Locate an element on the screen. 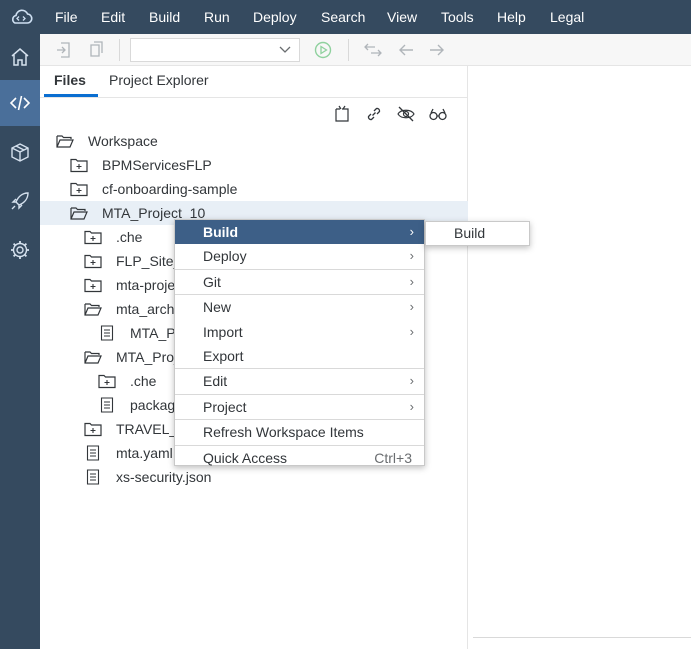 The height and width of the screenshot is (649, 691). menu-item-refresh-workspace-items: Refresh Workspace Items is located at coordinates (299, 432).